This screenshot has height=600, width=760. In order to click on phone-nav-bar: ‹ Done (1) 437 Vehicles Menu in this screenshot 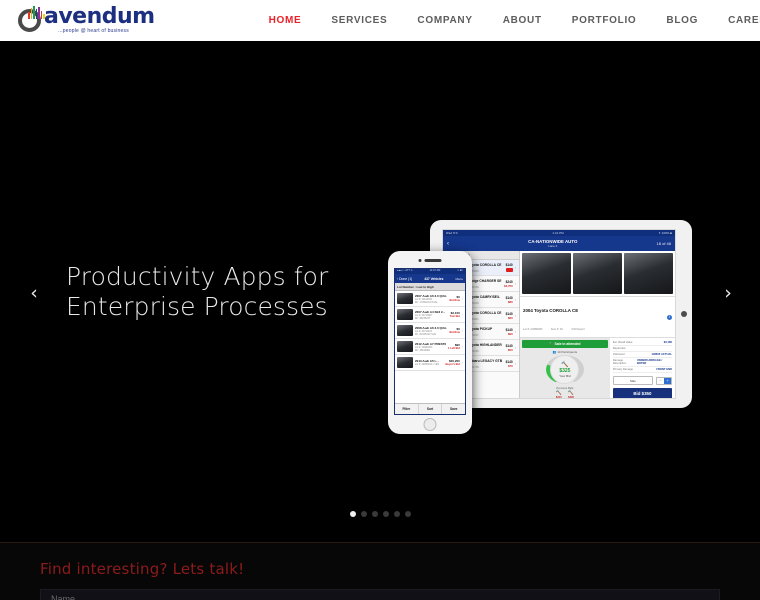, I will do `click(430, 278)`.